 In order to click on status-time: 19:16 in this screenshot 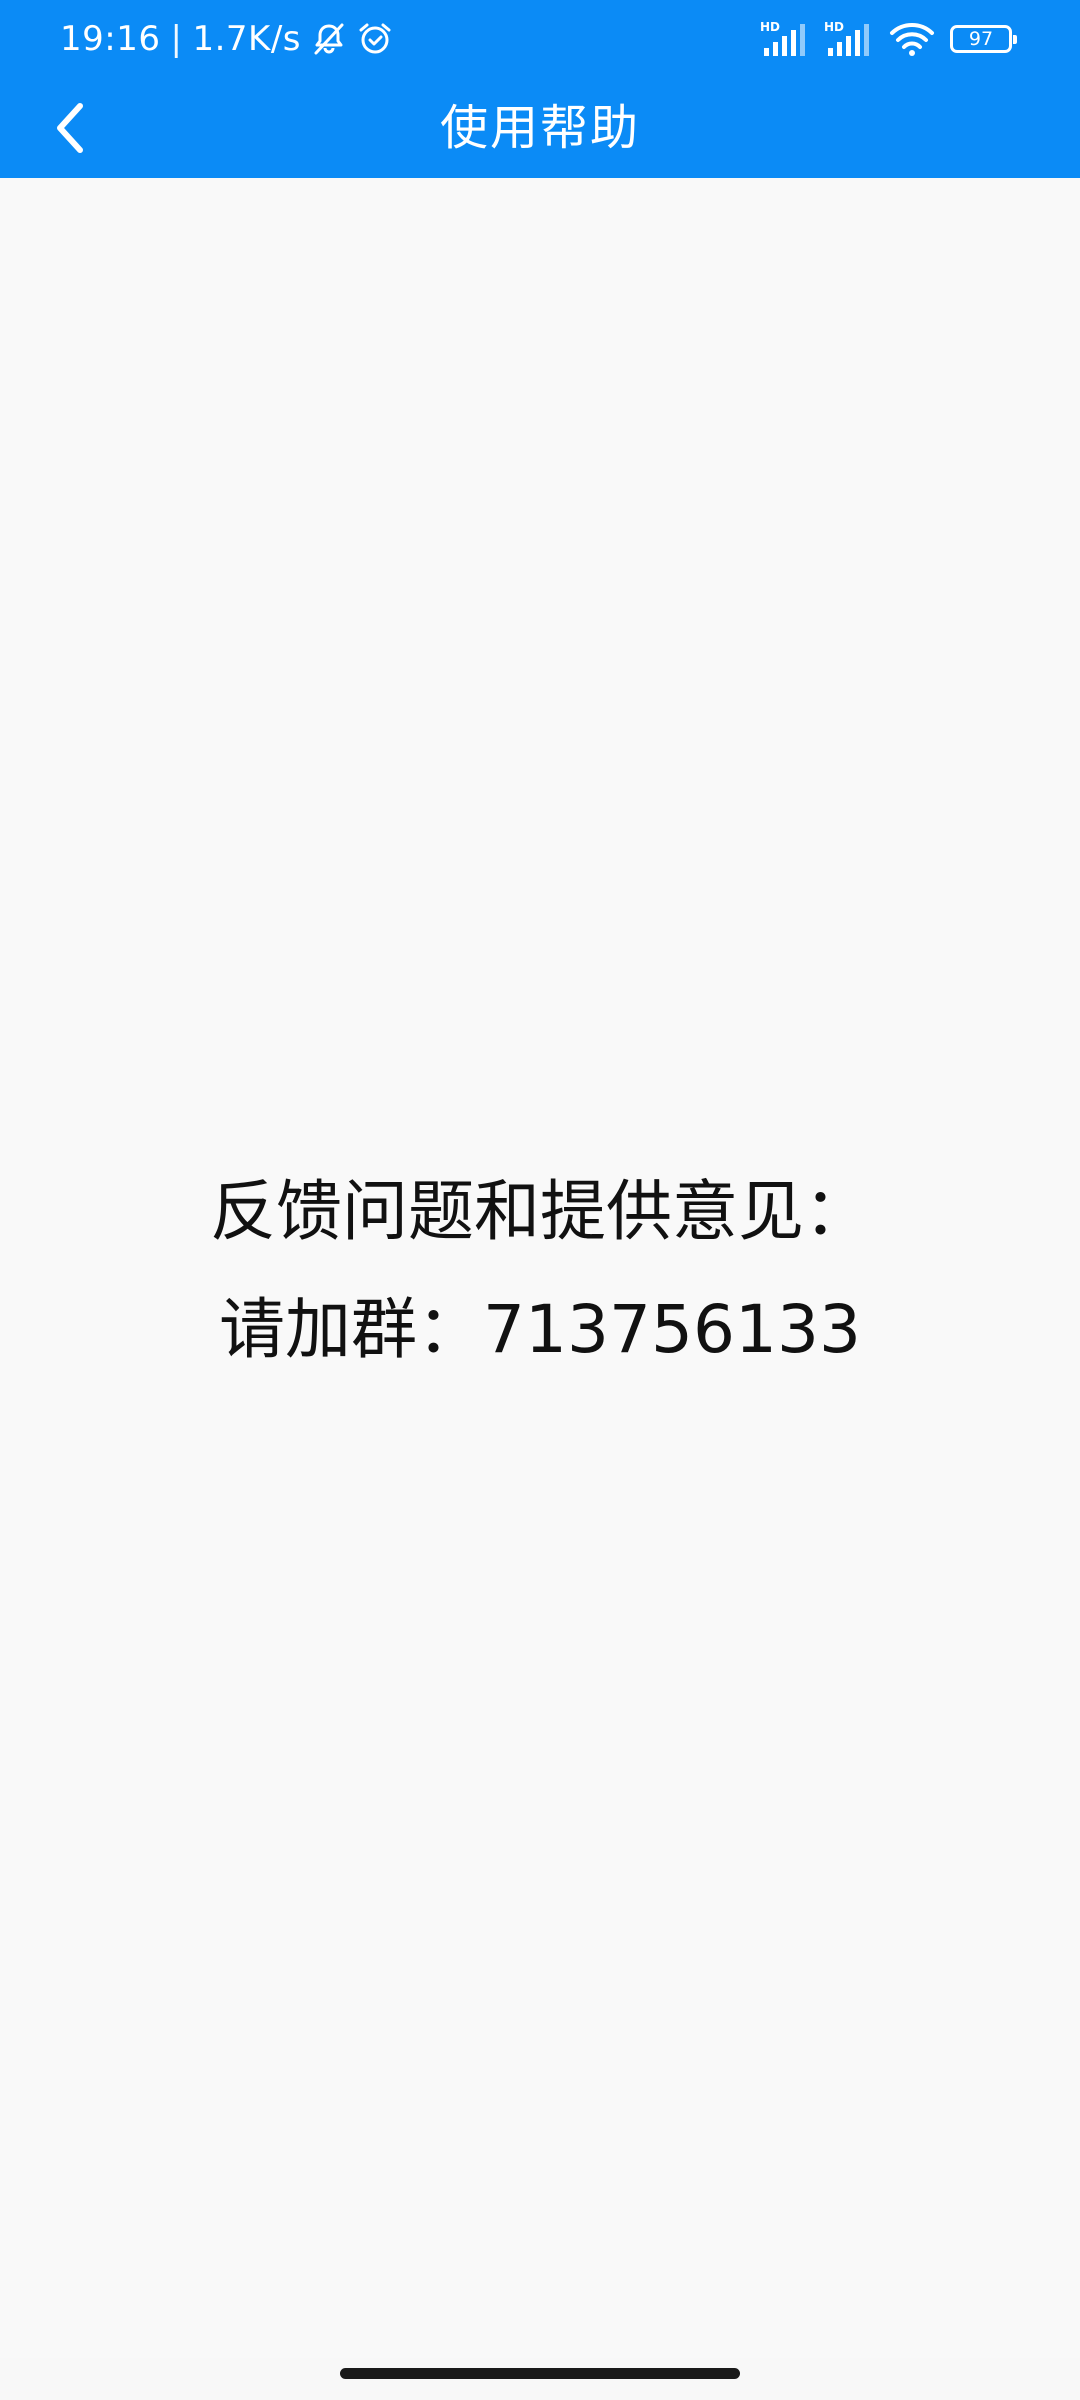, I will do `click(110, 39)`.